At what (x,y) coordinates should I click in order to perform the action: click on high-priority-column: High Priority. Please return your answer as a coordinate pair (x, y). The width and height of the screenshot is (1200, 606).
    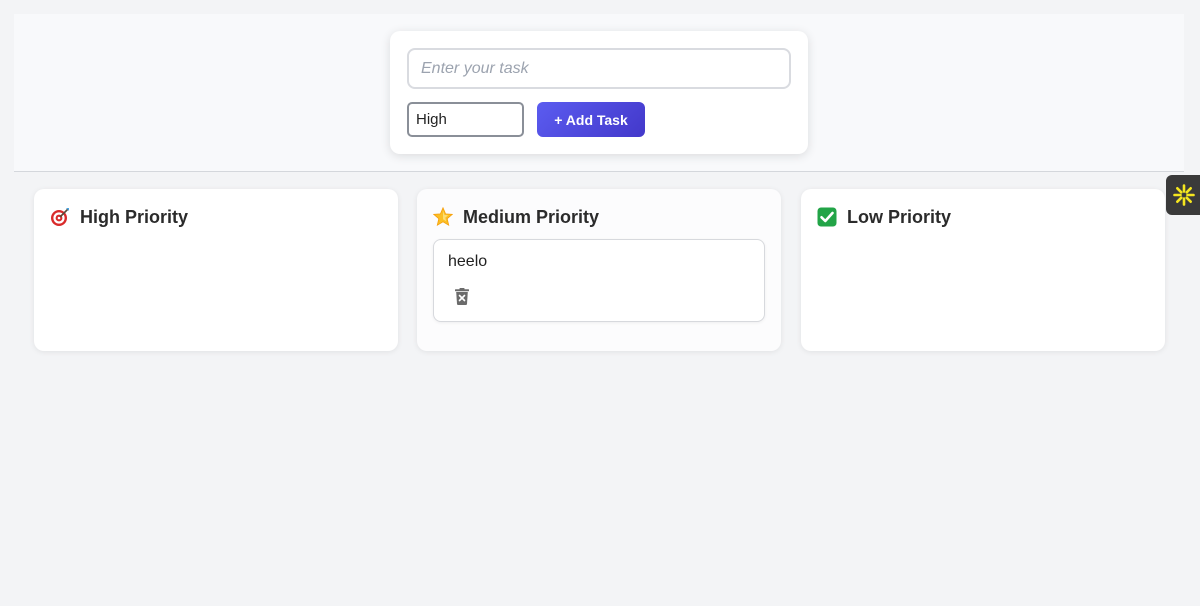
    Looking at the image, I should click on (216, 270).